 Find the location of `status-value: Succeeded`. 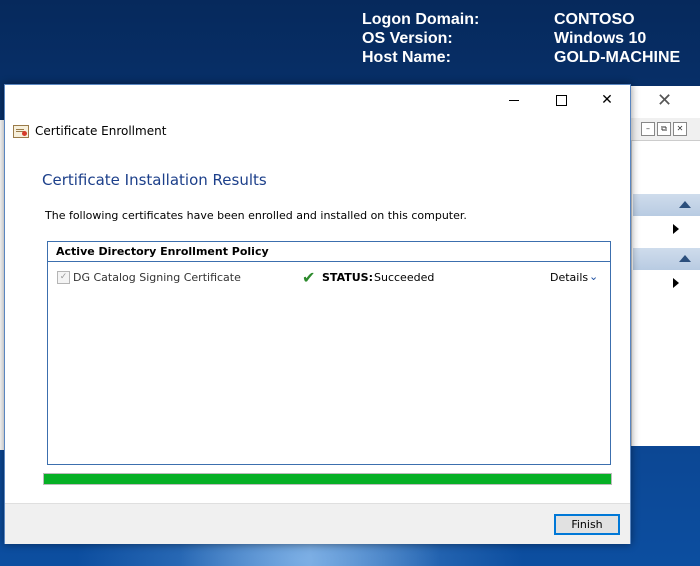

status-value: Succeeded is located at coordinates (404, 277).